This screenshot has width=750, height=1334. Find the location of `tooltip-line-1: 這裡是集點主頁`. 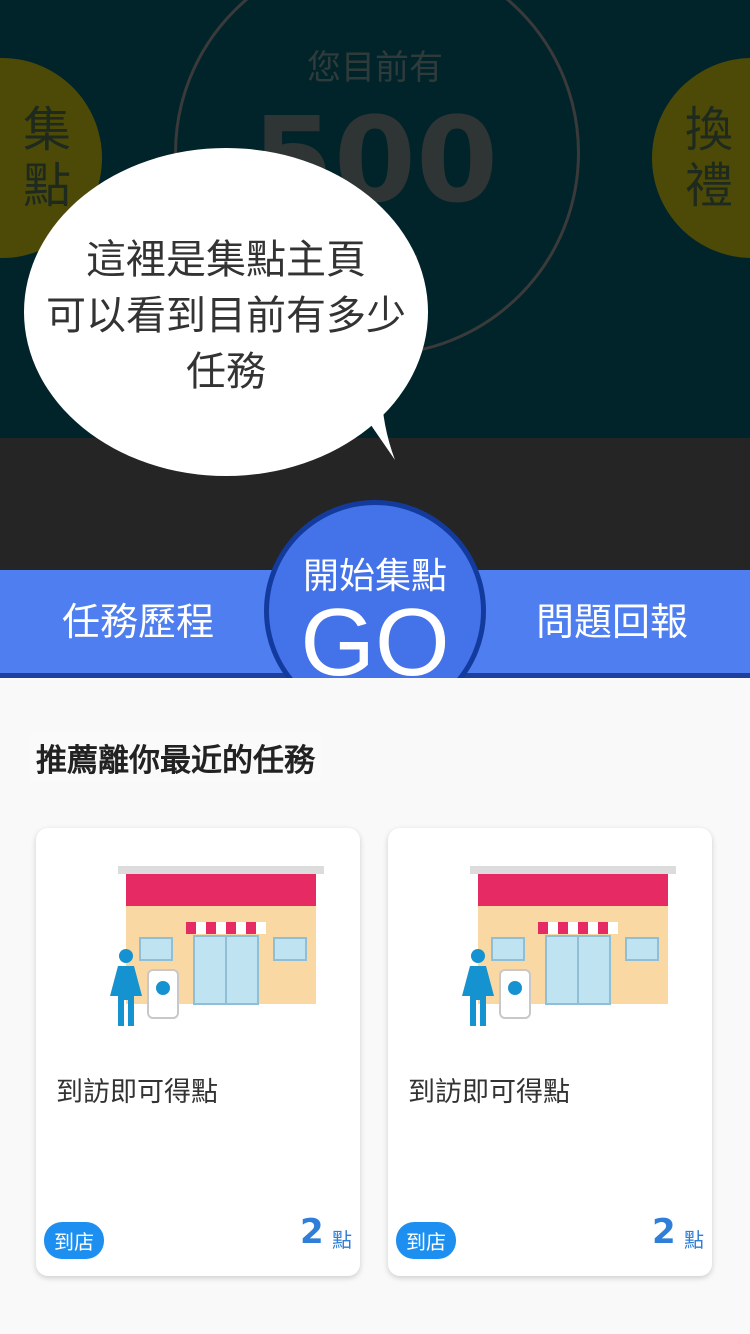

tooltip-line-1: 這裡是集點主頁 is located at coordinates (226, 260).